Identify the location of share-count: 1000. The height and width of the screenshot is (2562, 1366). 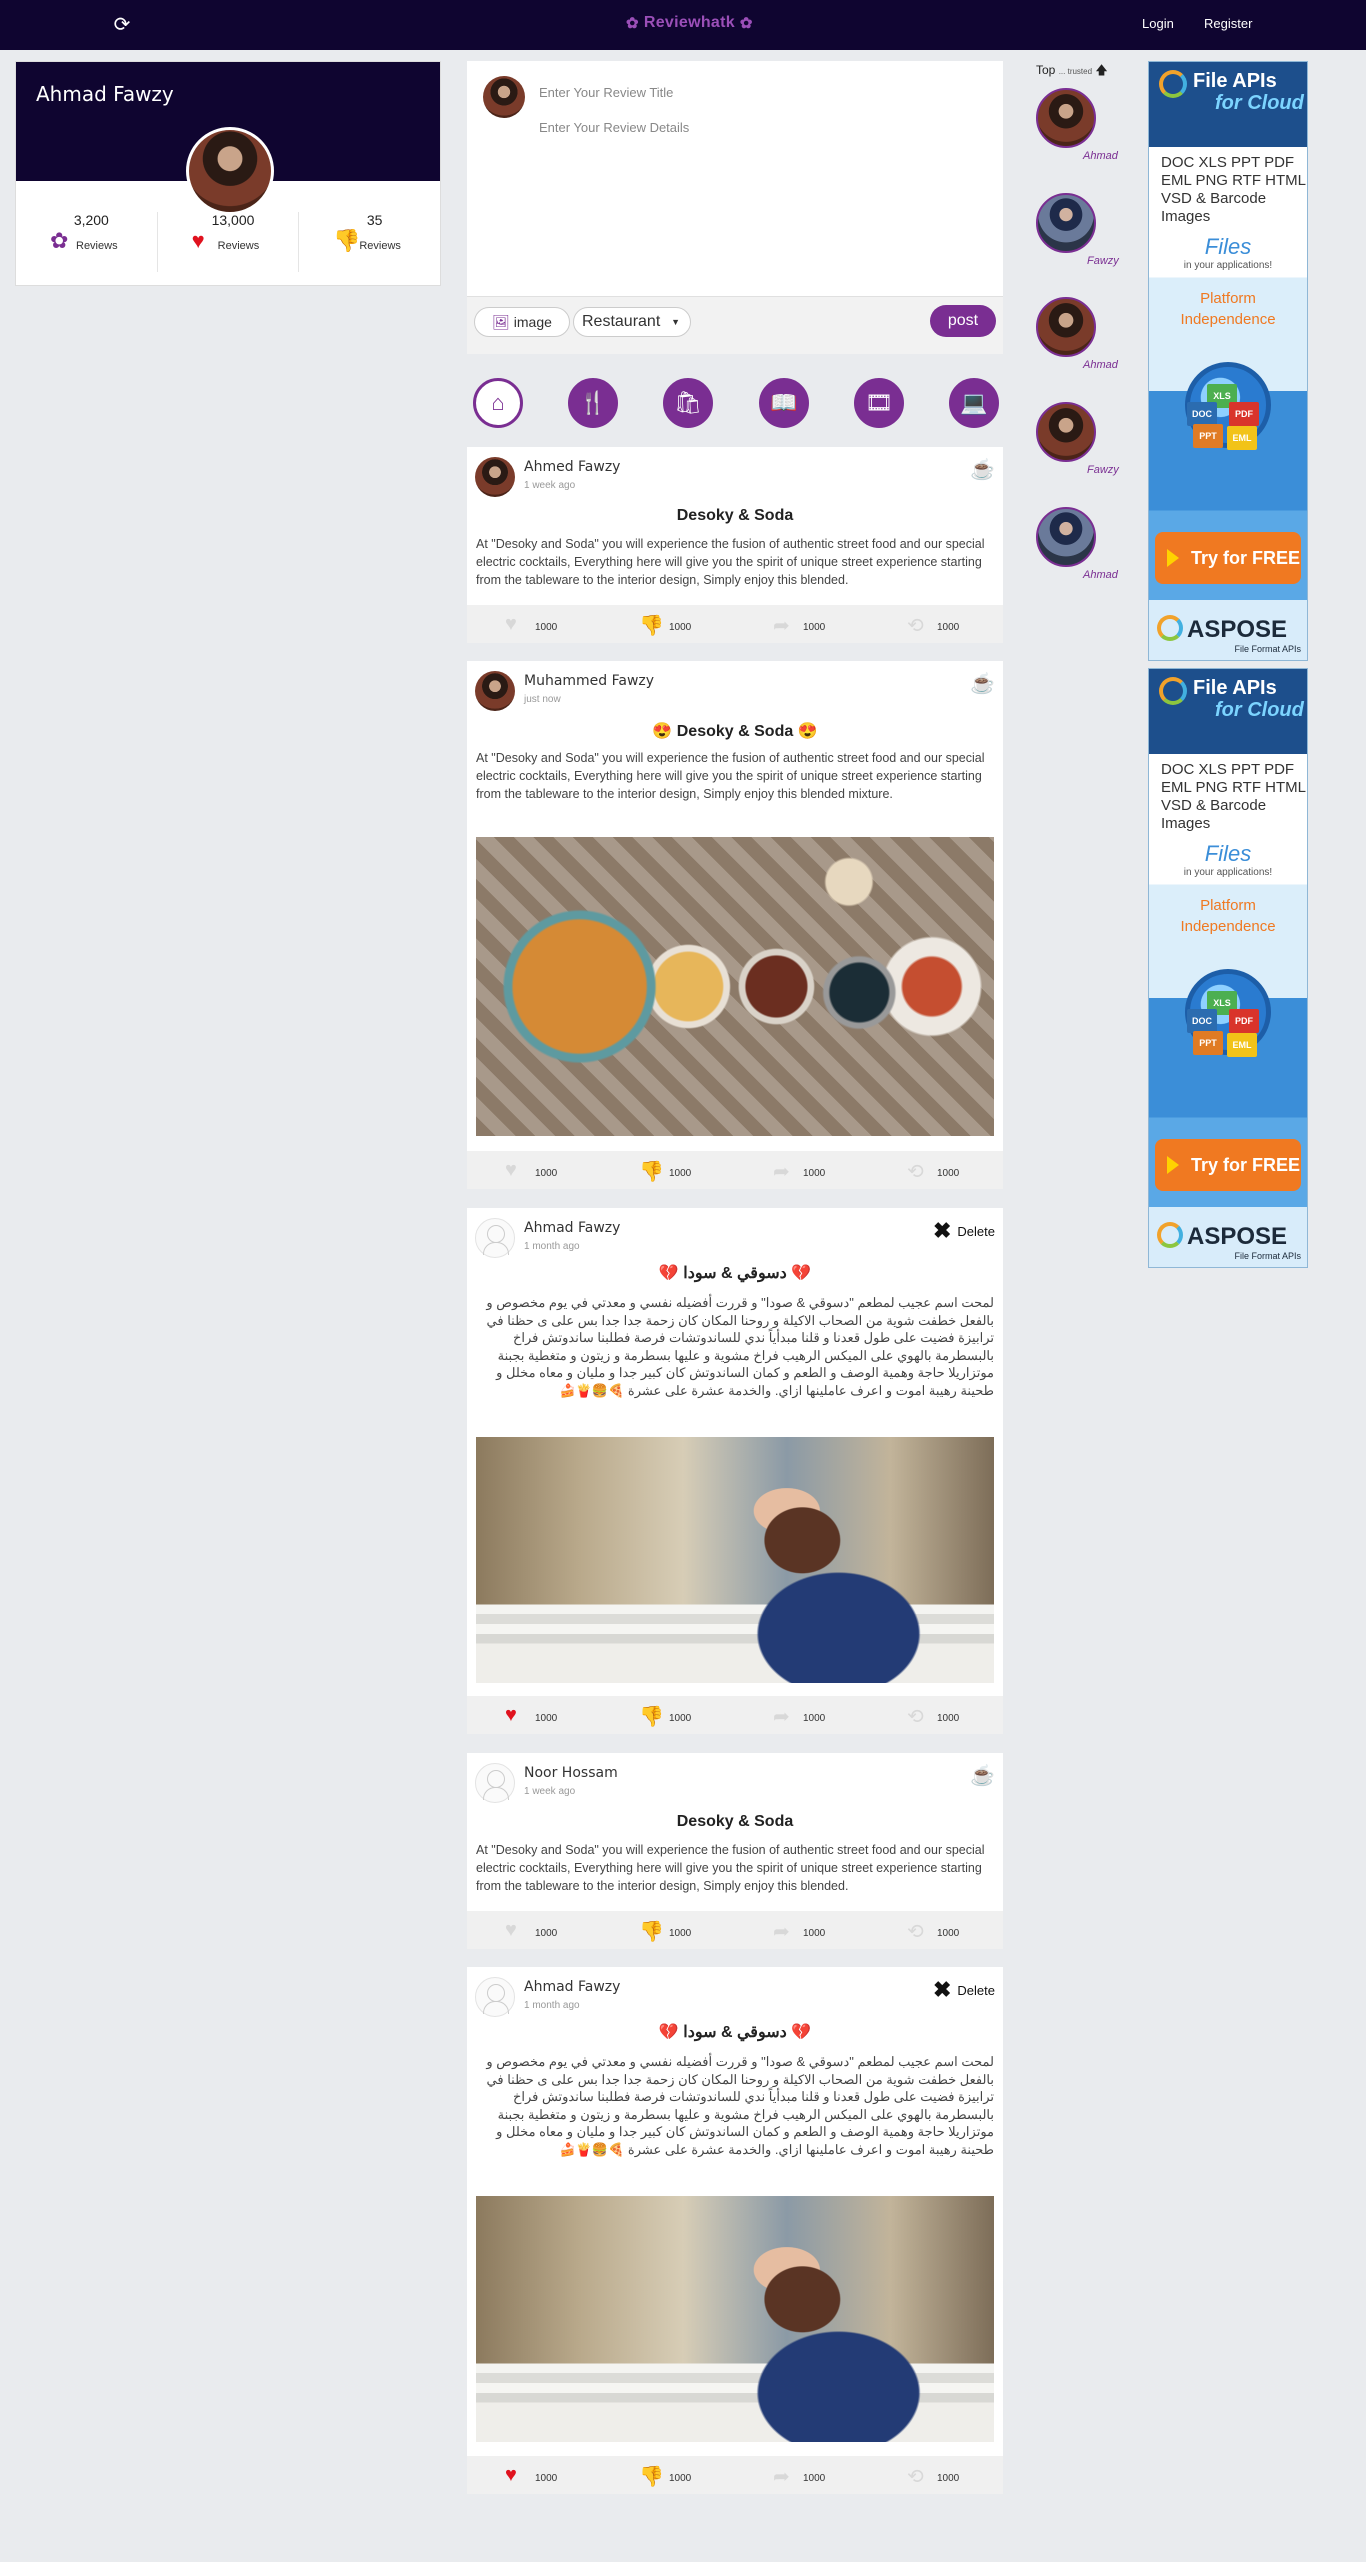
(814, 2478).